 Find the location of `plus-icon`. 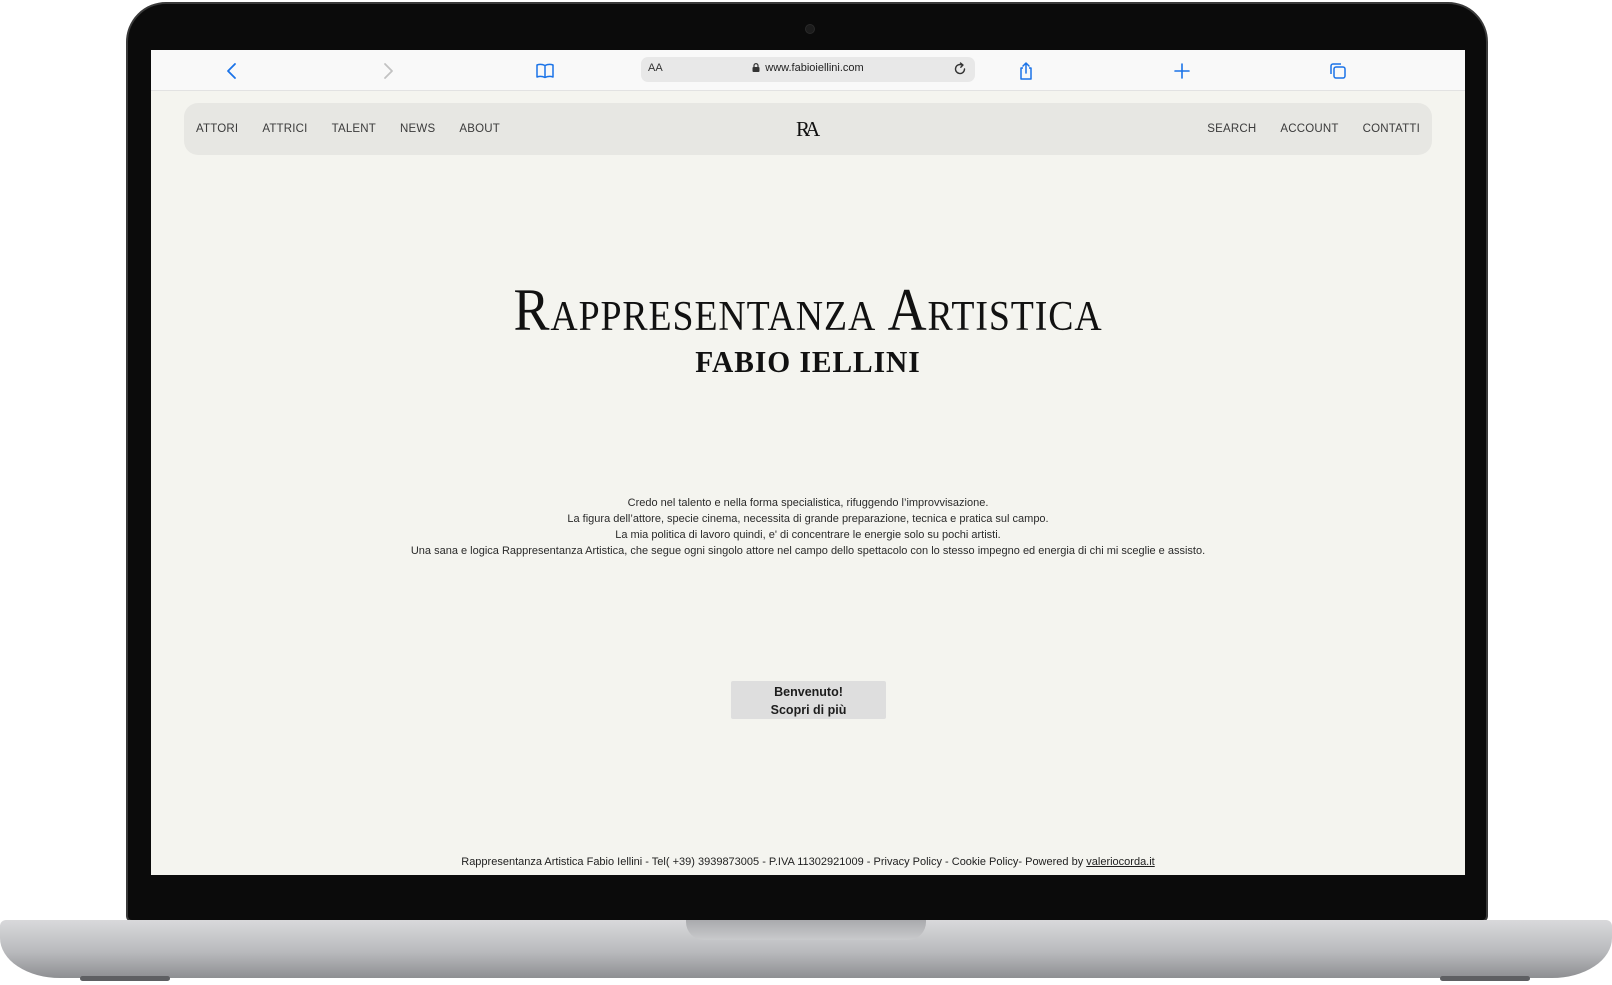

plus-icon is located at coordinates (1182, 71).